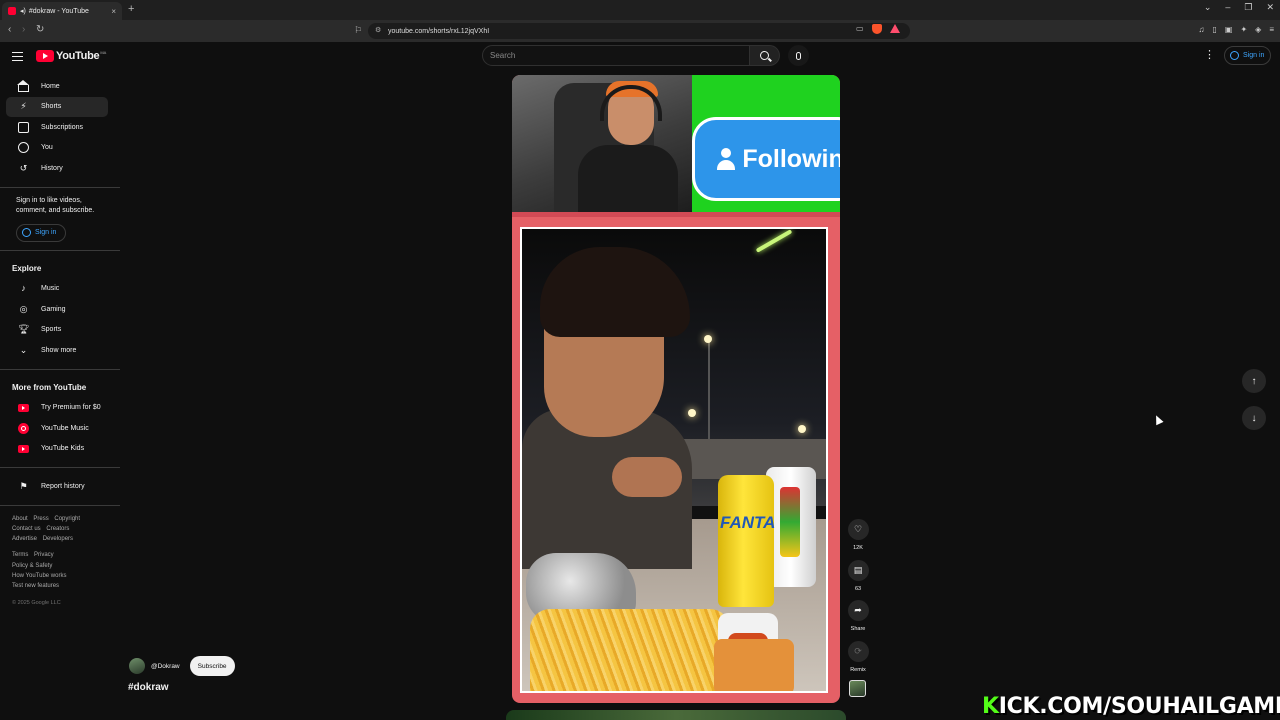  Describe the element at coordinates (23, 167) in the screenshot. I see `history-icon: ↺` at that location.